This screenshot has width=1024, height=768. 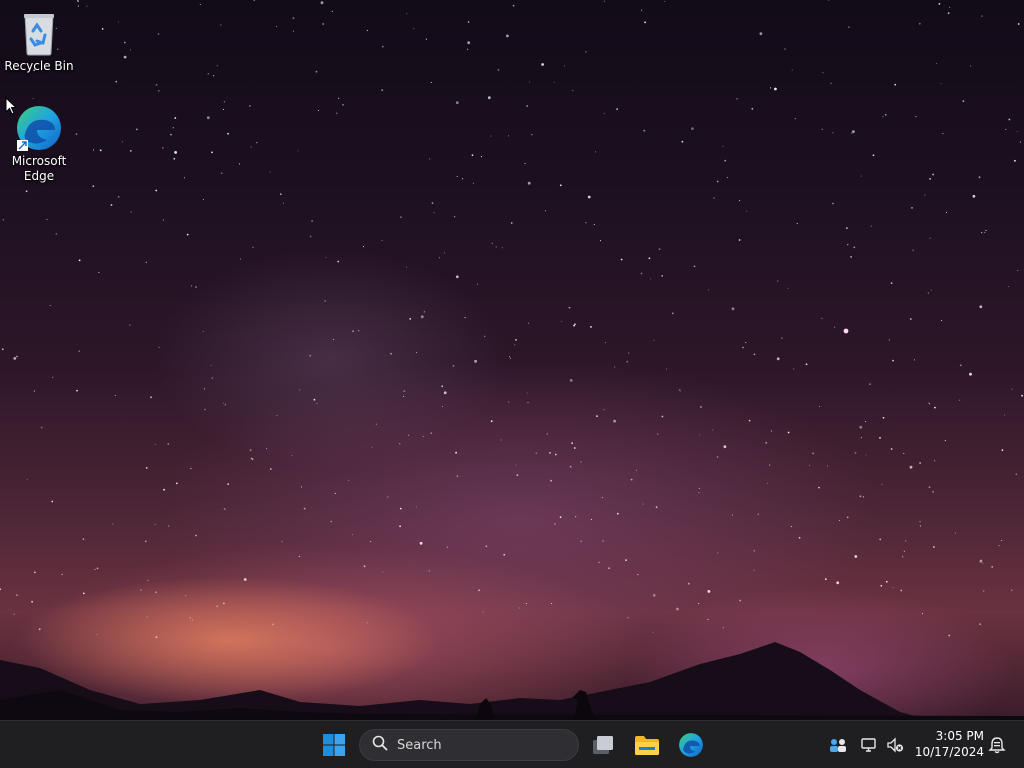 I want to click on mouse-cursor-icon, so click(x=11, y=107).